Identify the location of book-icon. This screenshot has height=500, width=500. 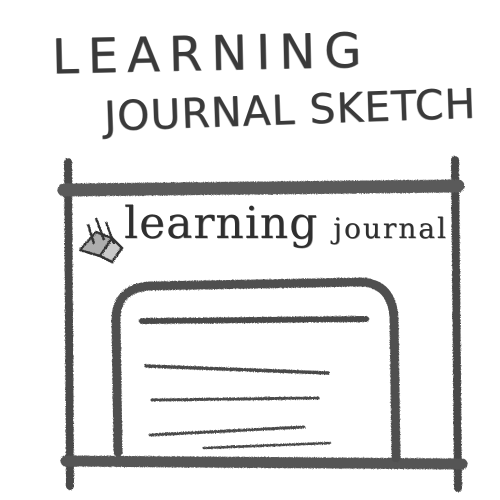
(101, 240).